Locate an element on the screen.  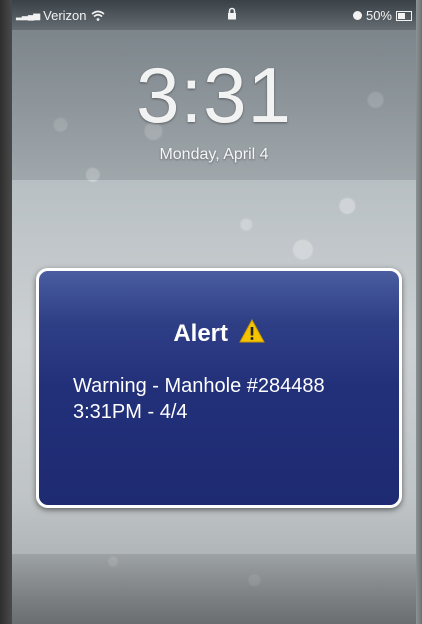
warning-icon is located at coordinates (251, 334).